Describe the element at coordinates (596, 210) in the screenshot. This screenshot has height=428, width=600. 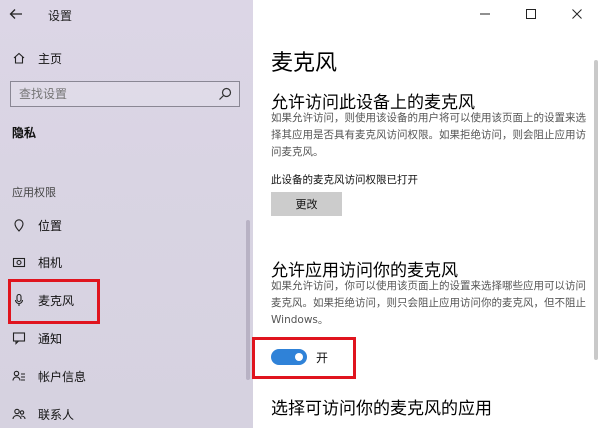
I see `main-scrollbar` at that location.